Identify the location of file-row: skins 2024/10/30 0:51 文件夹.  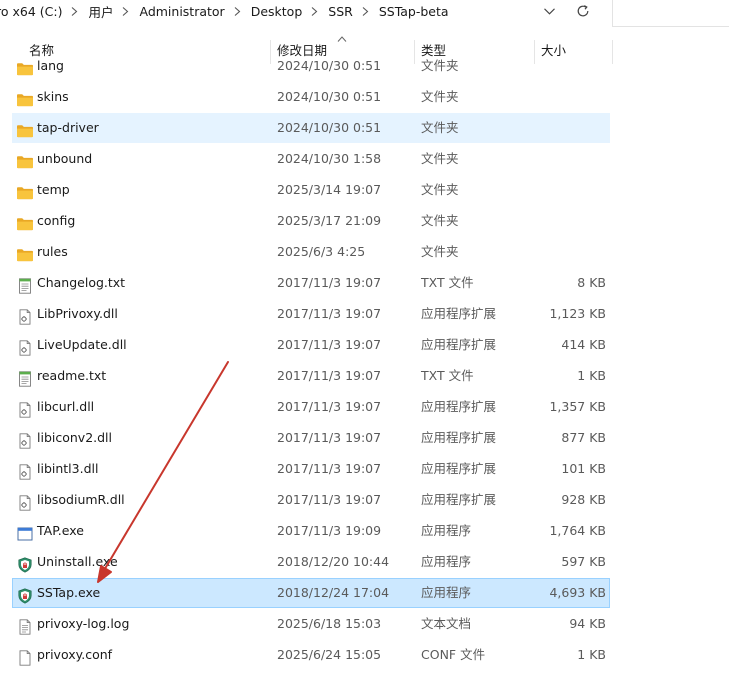
(311, 97).